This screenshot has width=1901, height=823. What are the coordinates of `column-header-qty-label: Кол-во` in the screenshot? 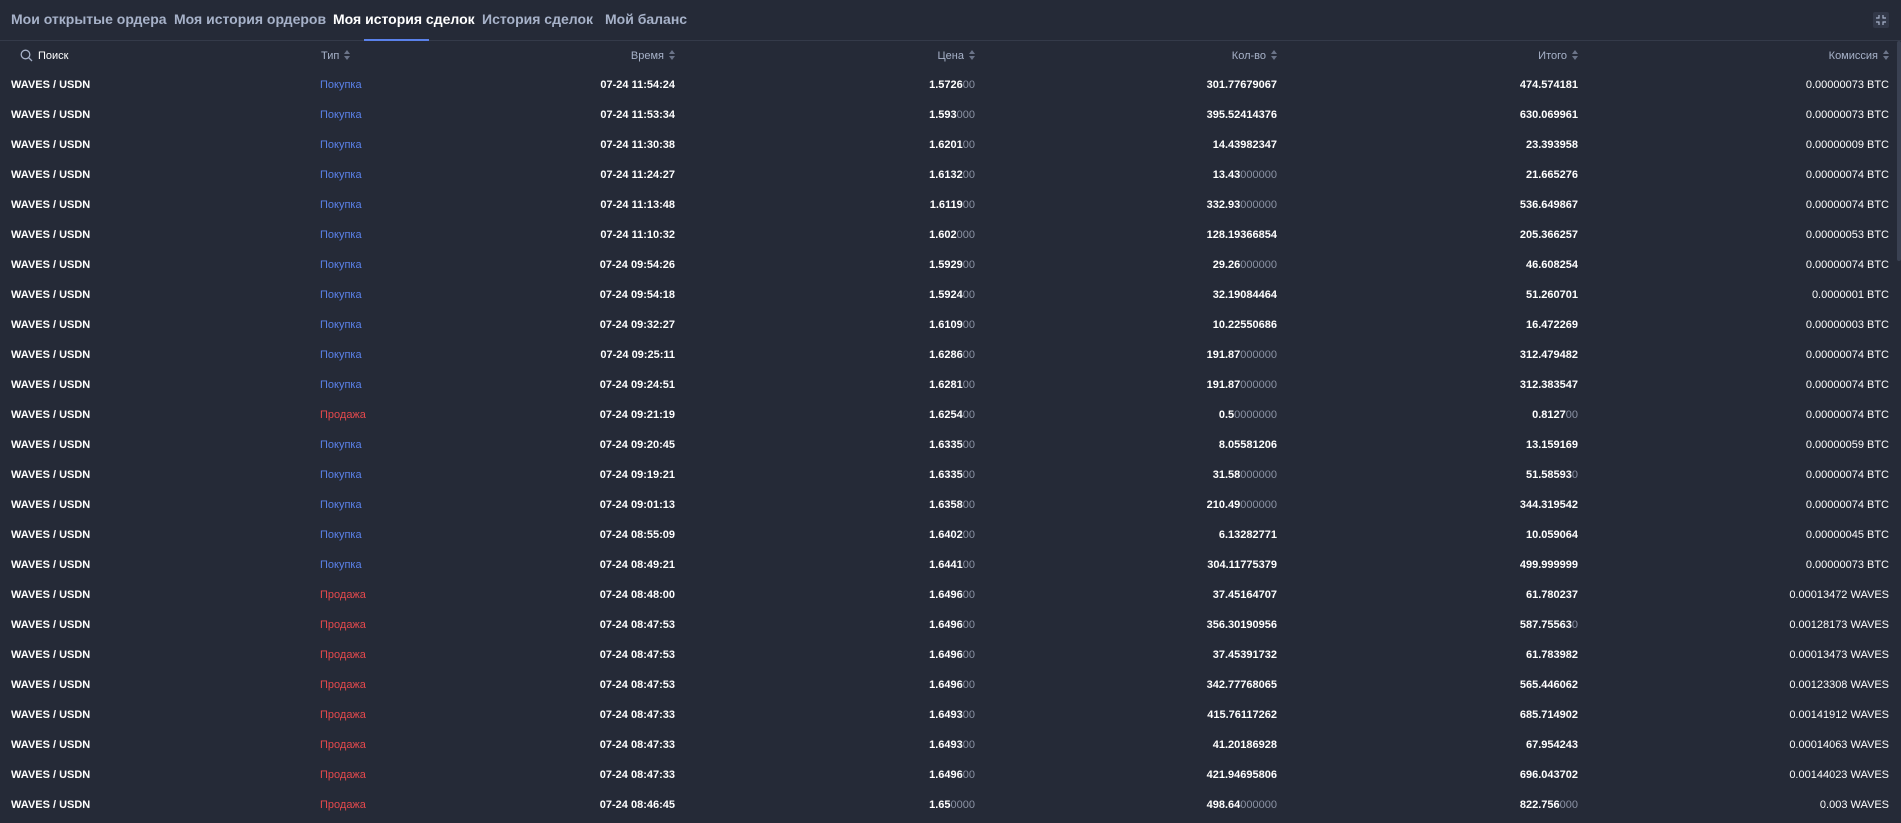 It's located at (1248, 56).